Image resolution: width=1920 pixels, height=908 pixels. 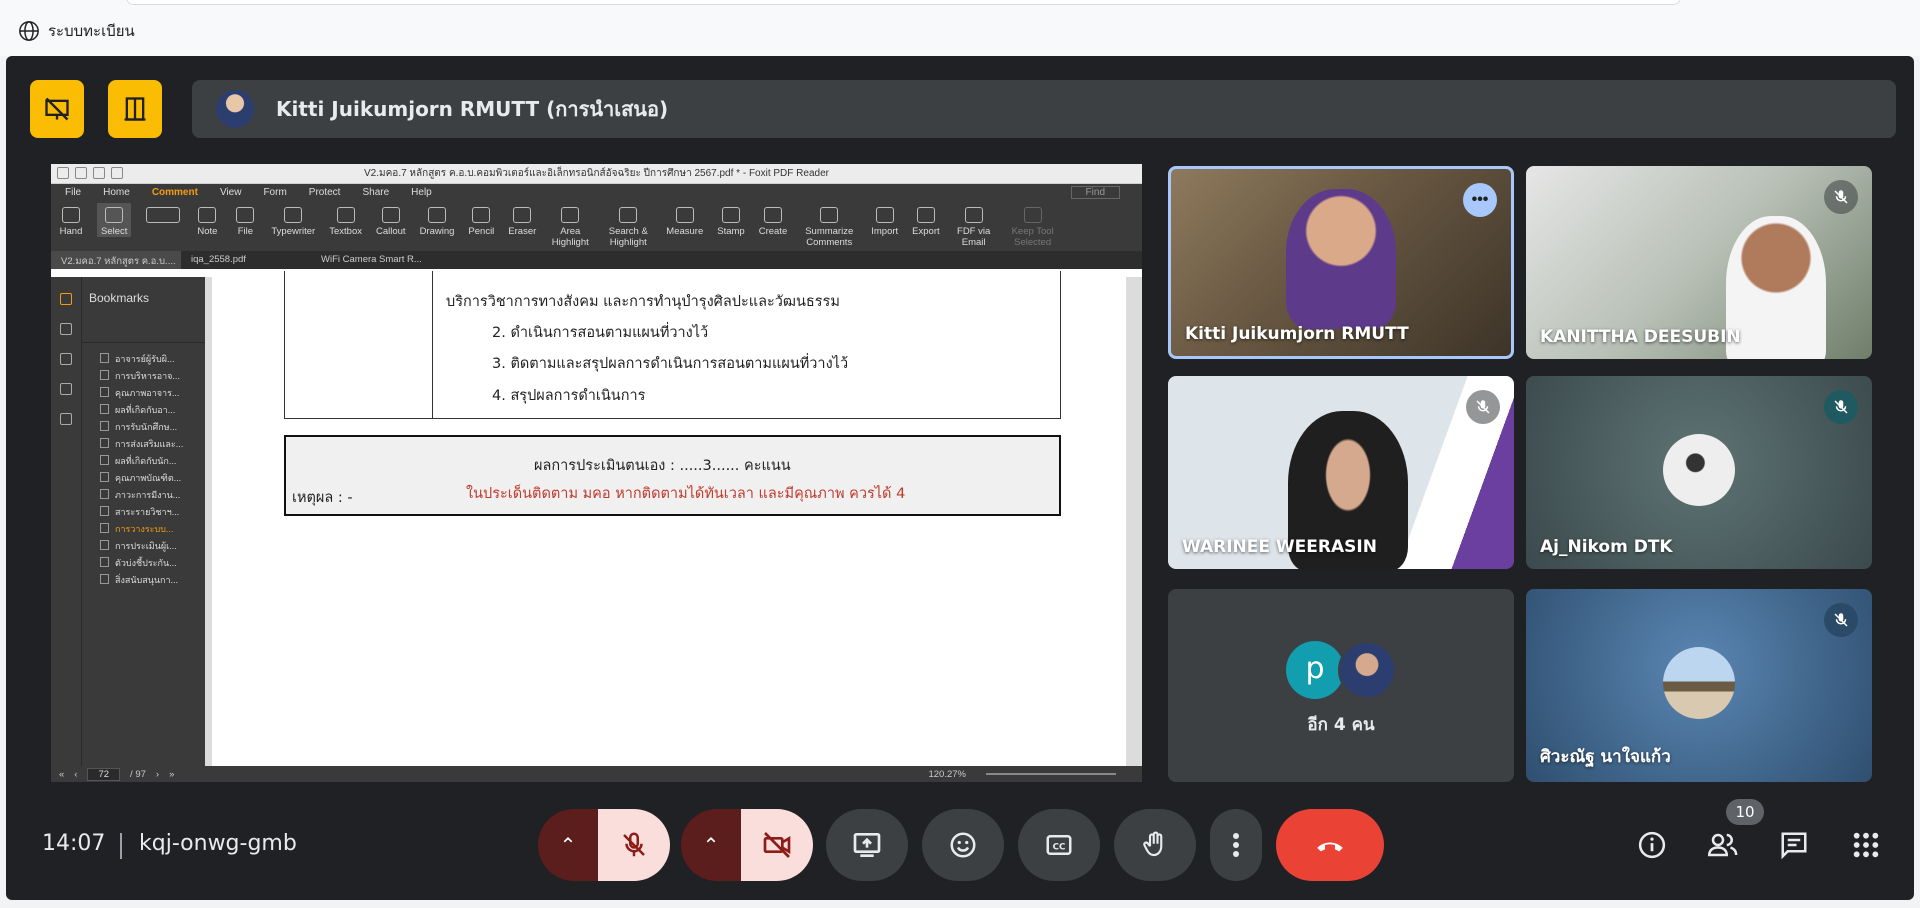 What do you see at coordinates (61, 774) in the screenshot?
I see `first-page-icon: «` at bounding box center [61, 774].